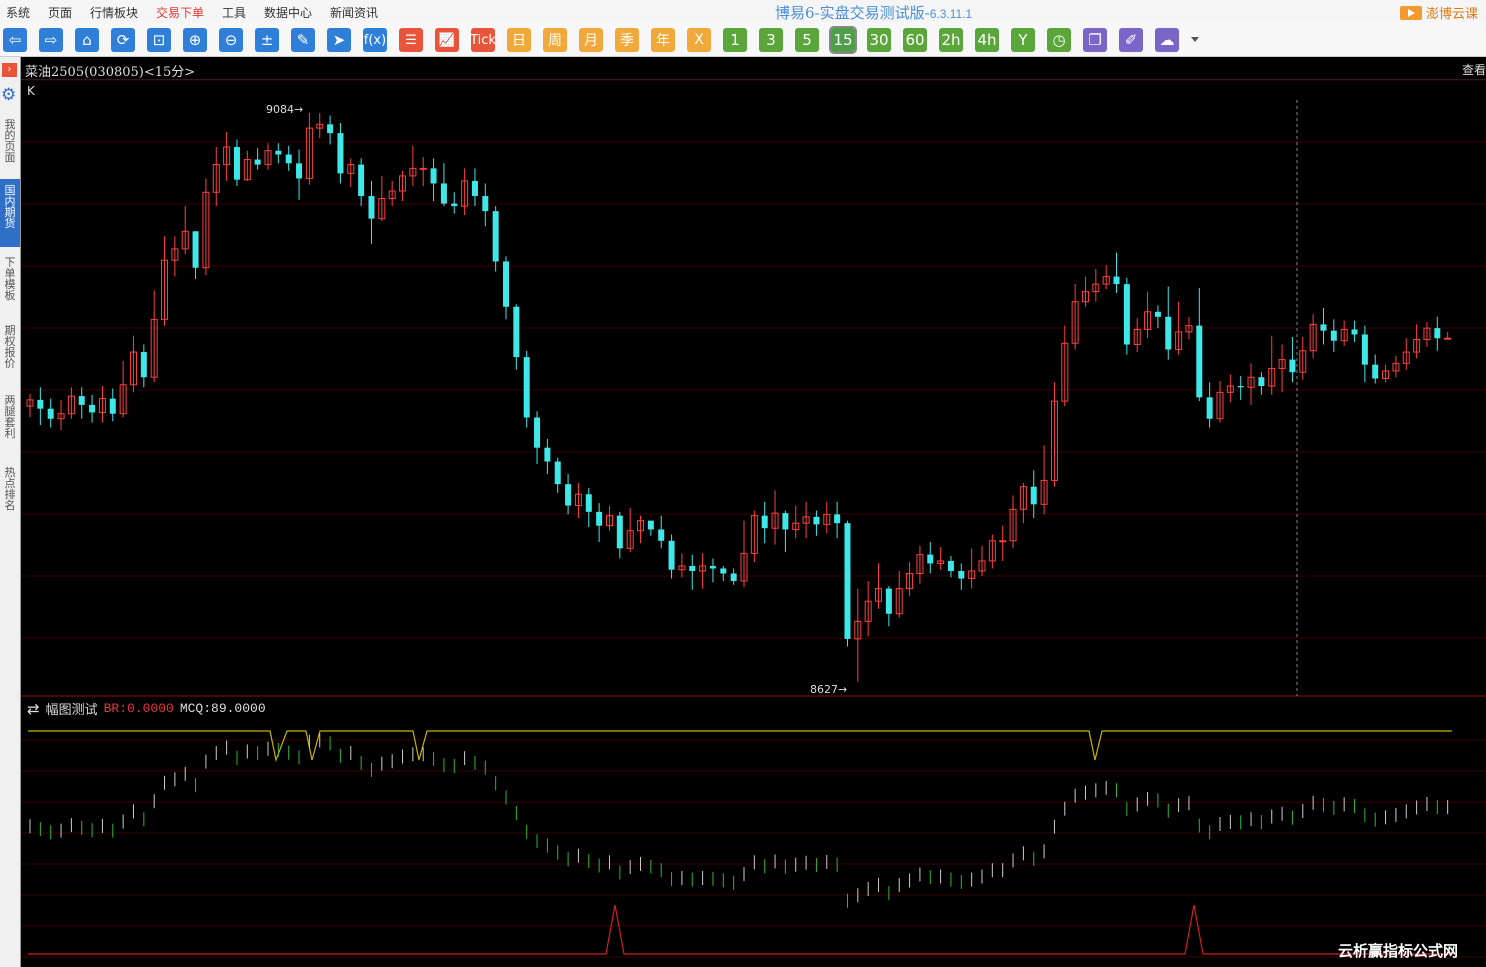 The height and width of the screenshot is (967, 1486). What do you see at coordinates (740, 746) in the screenshot?
I see `indicator-yellow-line` at bounding box center [740, 746].